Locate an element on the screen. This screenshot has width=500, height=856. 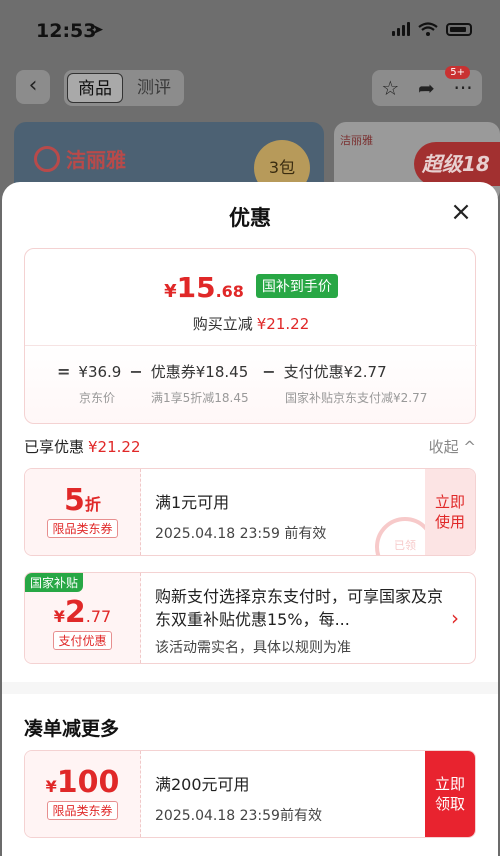
price-calculation: = ¥36.9 − 优惠券¥18.45 − 支付优惠¥2.77 is located at coordinates (222, 371).